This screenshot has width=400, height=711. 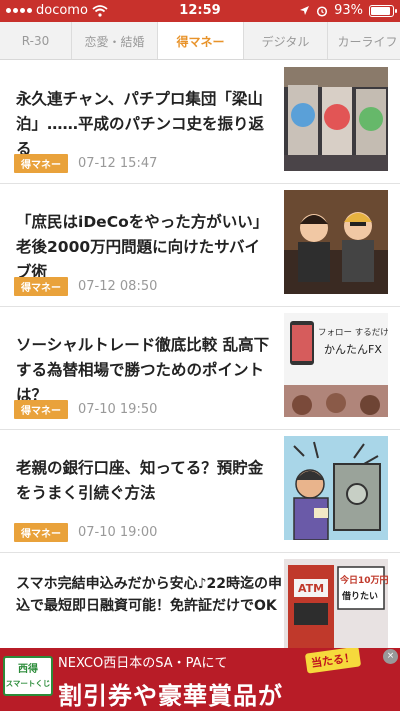 I want to click on article-title: スマホ完結申込みだから安心♪22時迄の申込で最短即日融資可能！免許証だけでOK, so click(x=151, y=595).